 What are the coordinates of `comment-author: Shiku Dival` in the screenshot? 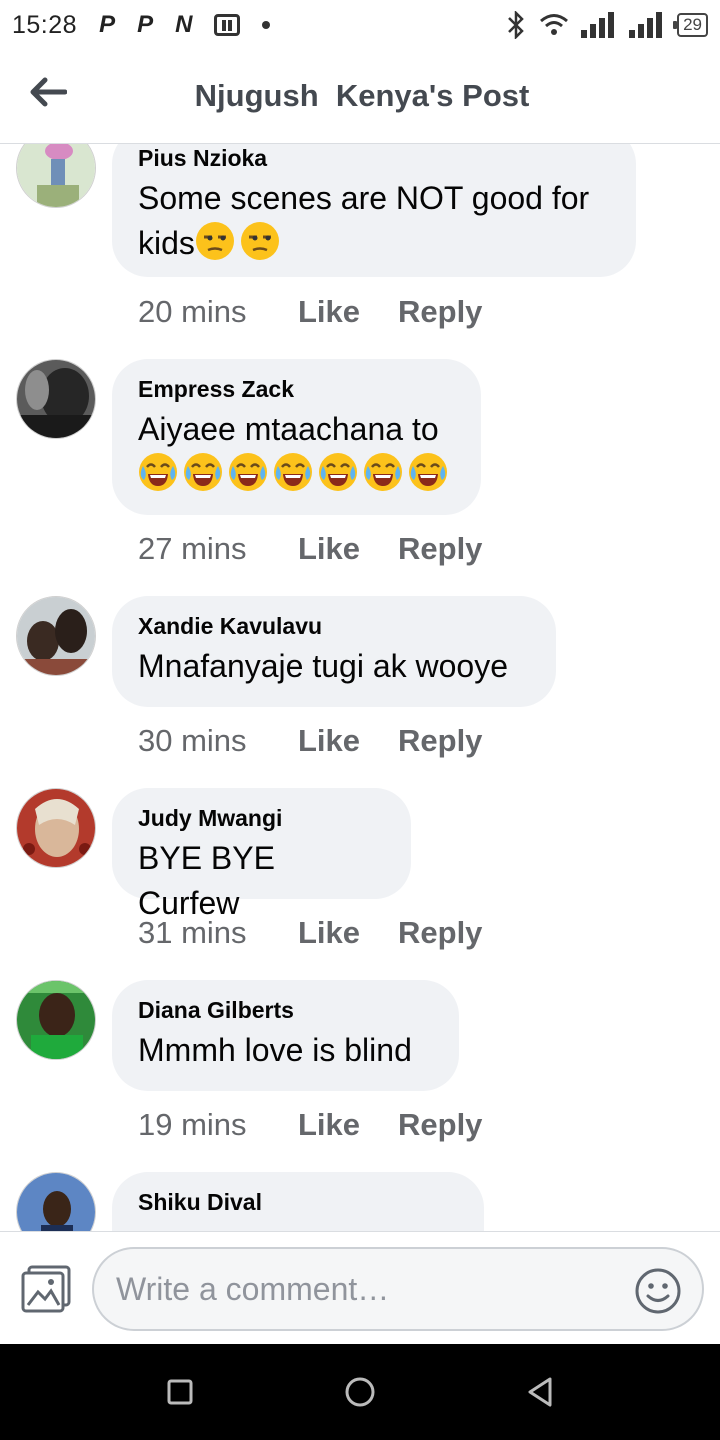 It's located at (298, 1202).